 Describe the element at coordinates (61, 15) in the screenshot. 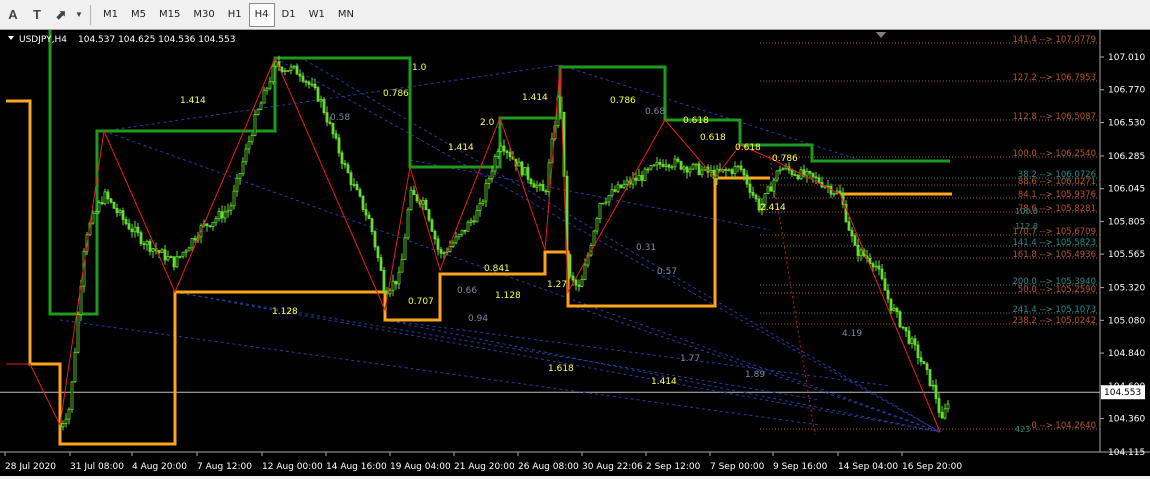

I see `arrows-tool-icon: ⬈` at that location.